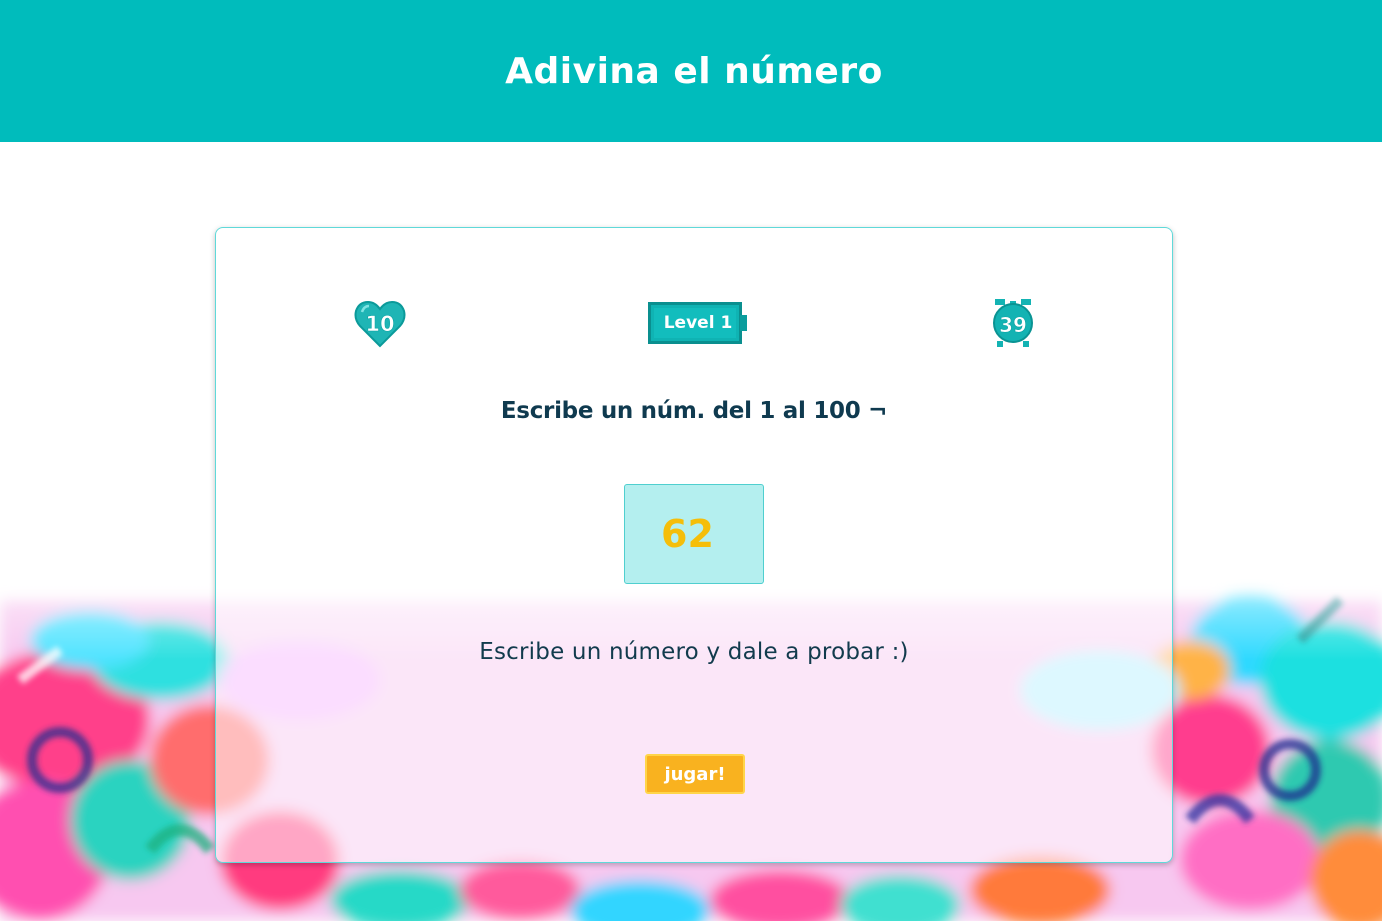 The image size is (1382, 921). I want to click on level-indicator: Level 1, so click(698, 323).